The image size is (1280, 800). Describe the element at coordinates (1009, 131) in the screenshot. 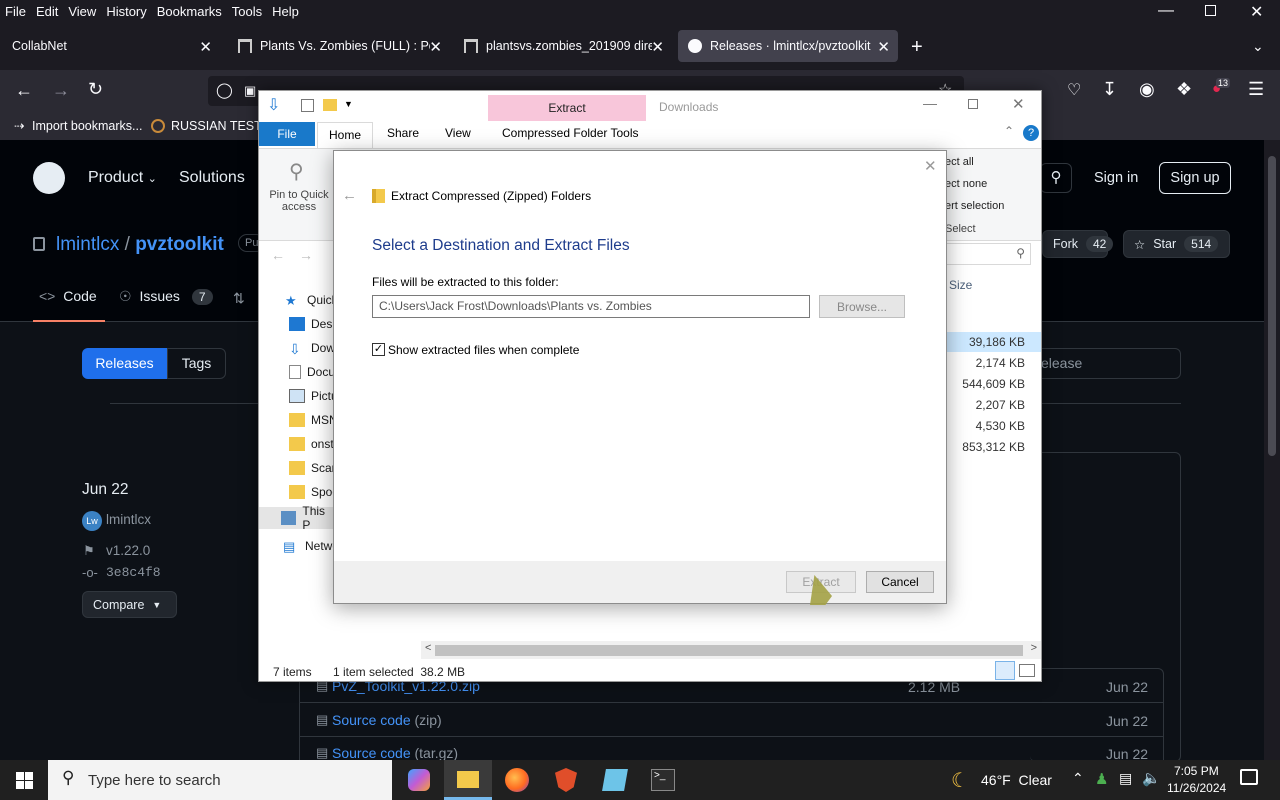

I see `ribbon-collapse-icon: ⌃` at that location.